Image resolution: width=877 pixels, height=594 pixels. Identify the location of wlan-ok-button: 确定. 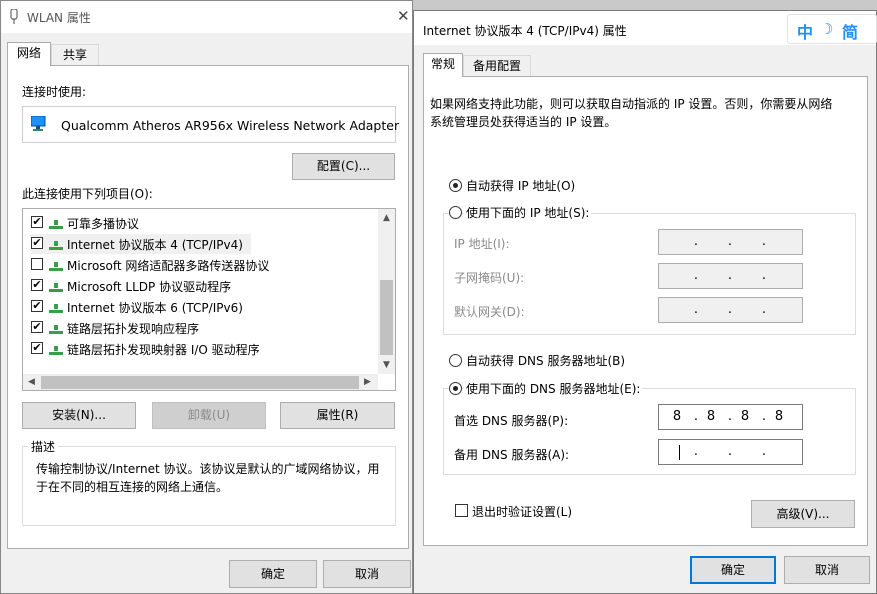
(273, 574).